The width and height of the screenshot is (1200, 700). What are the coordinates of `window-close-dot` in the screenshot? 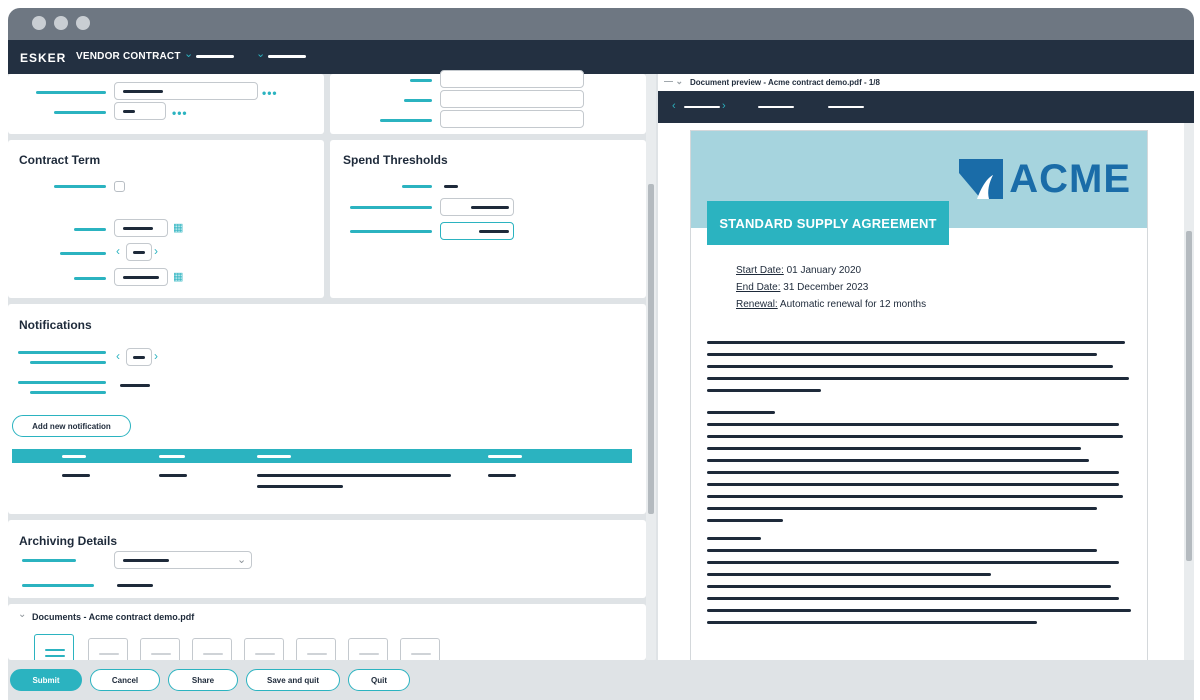 It's located at (39, 23).